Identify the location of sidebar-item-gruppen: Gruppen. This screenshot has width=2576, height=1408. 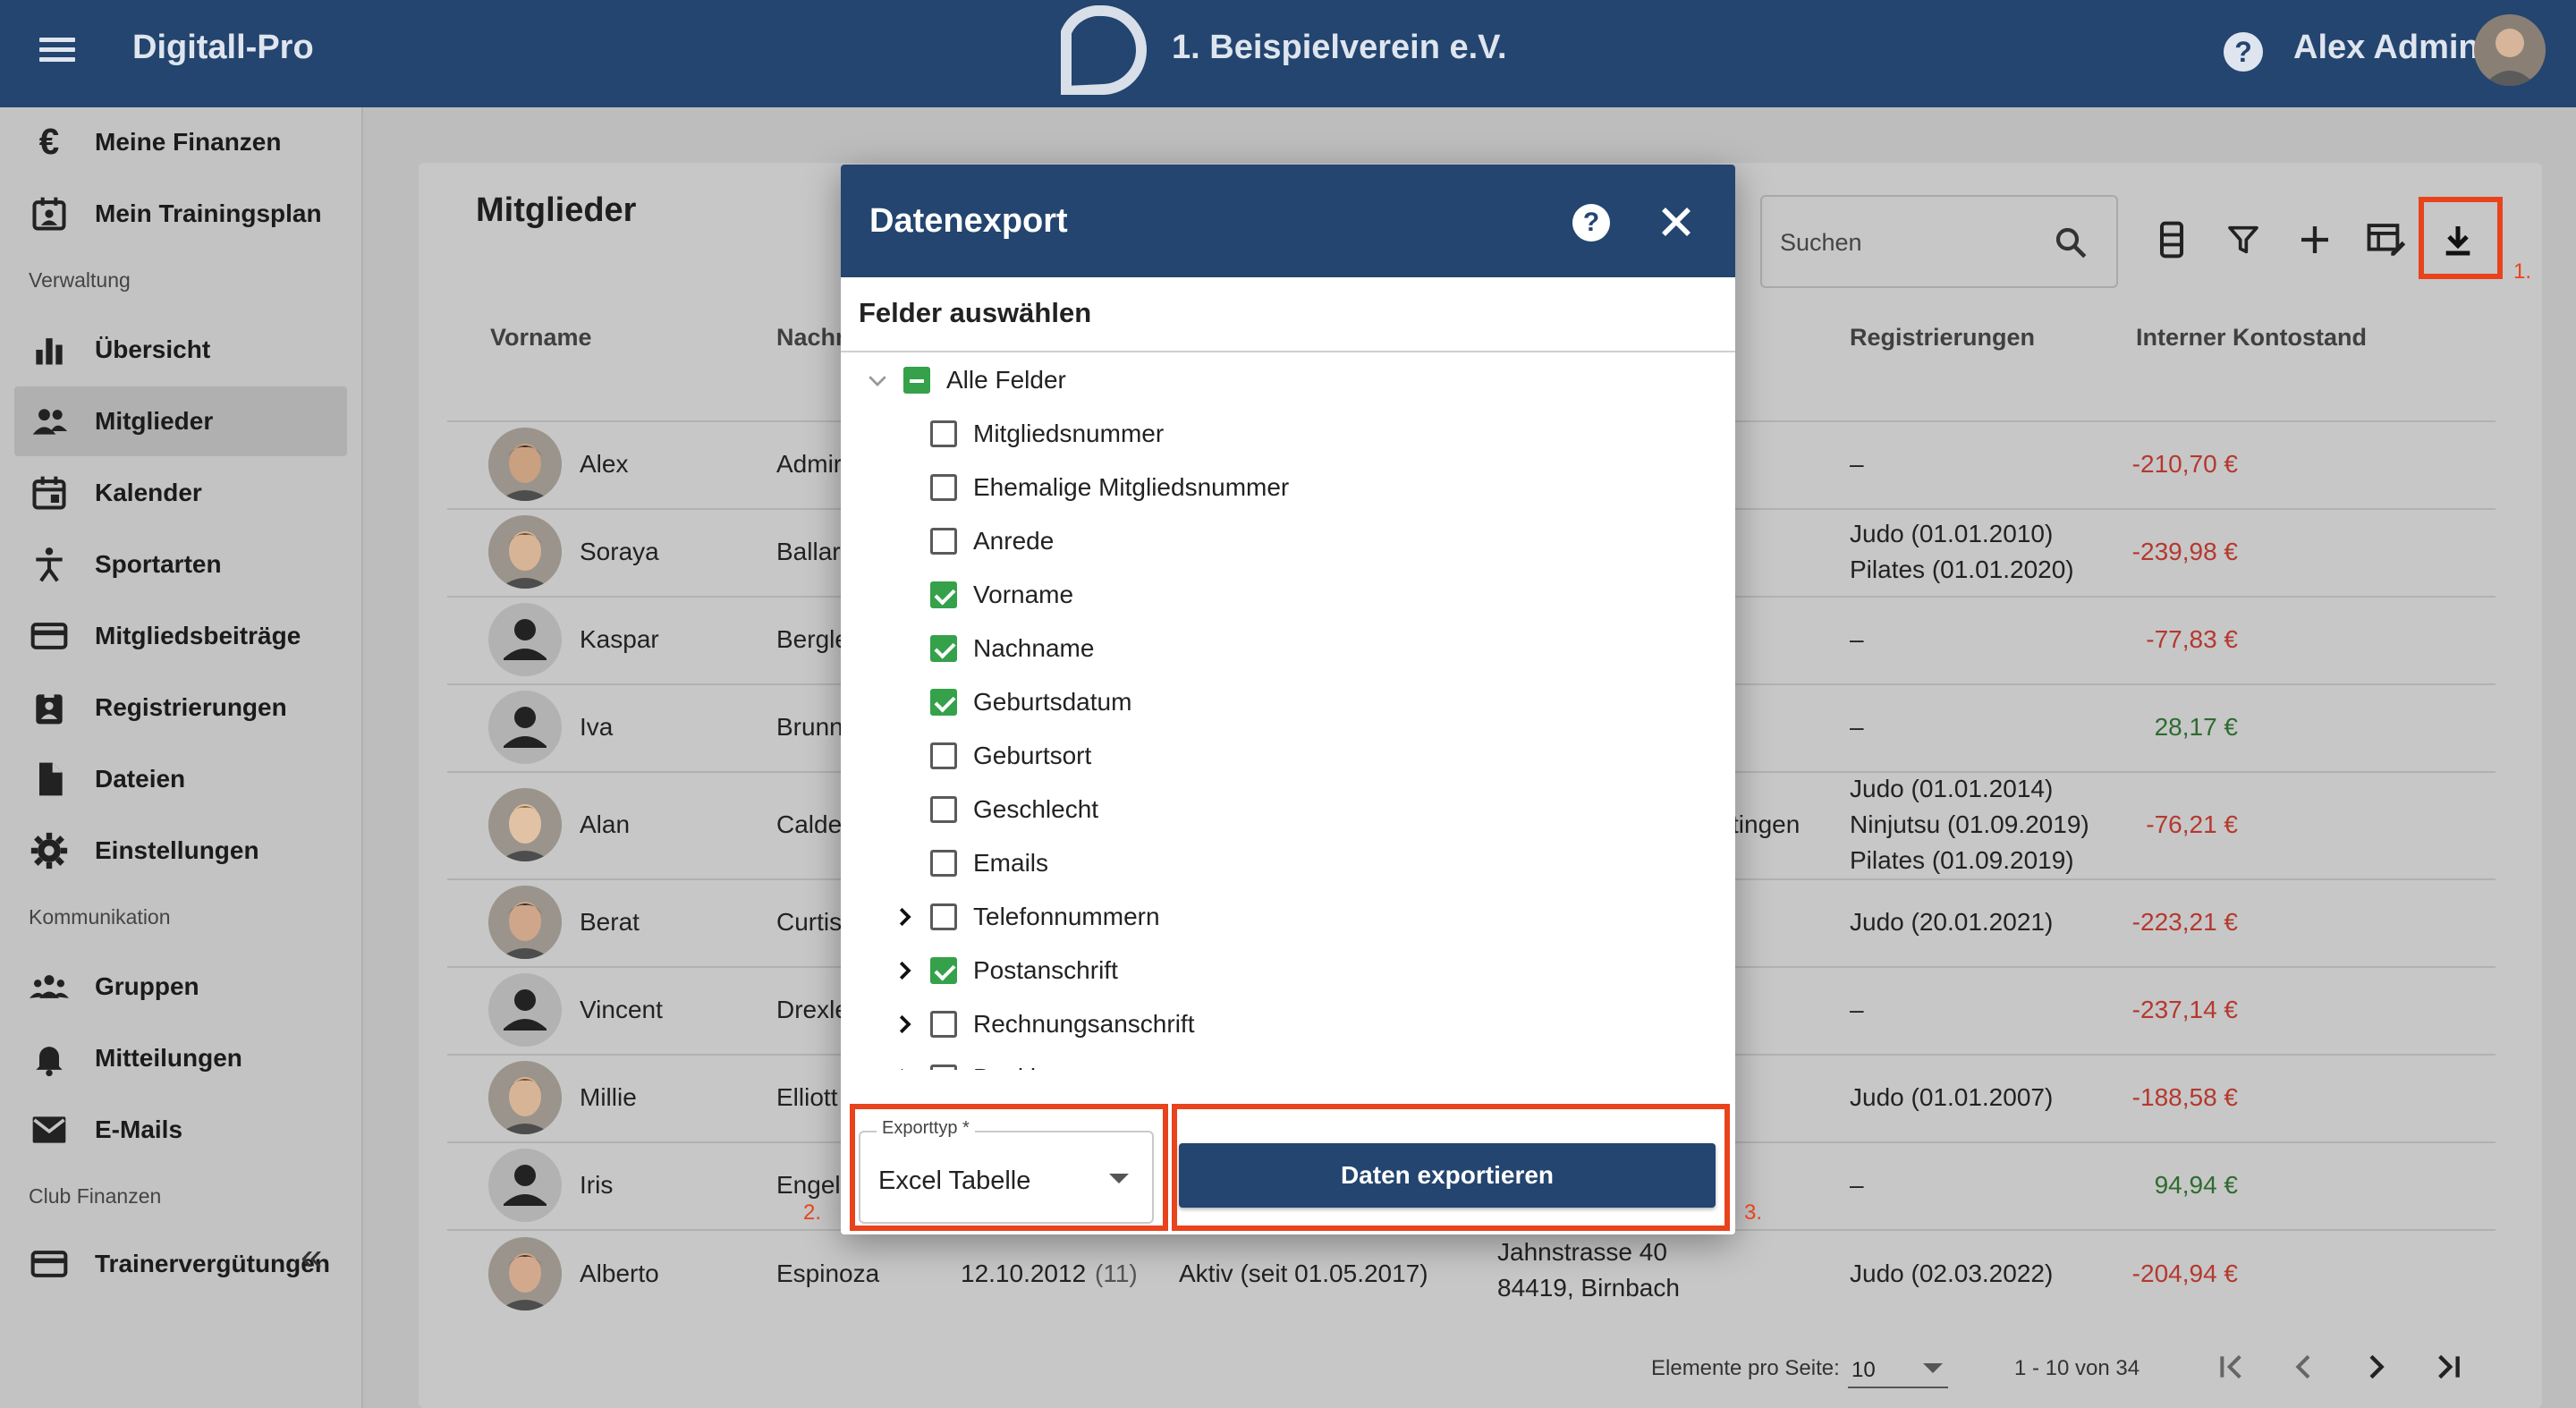
(180, 987).